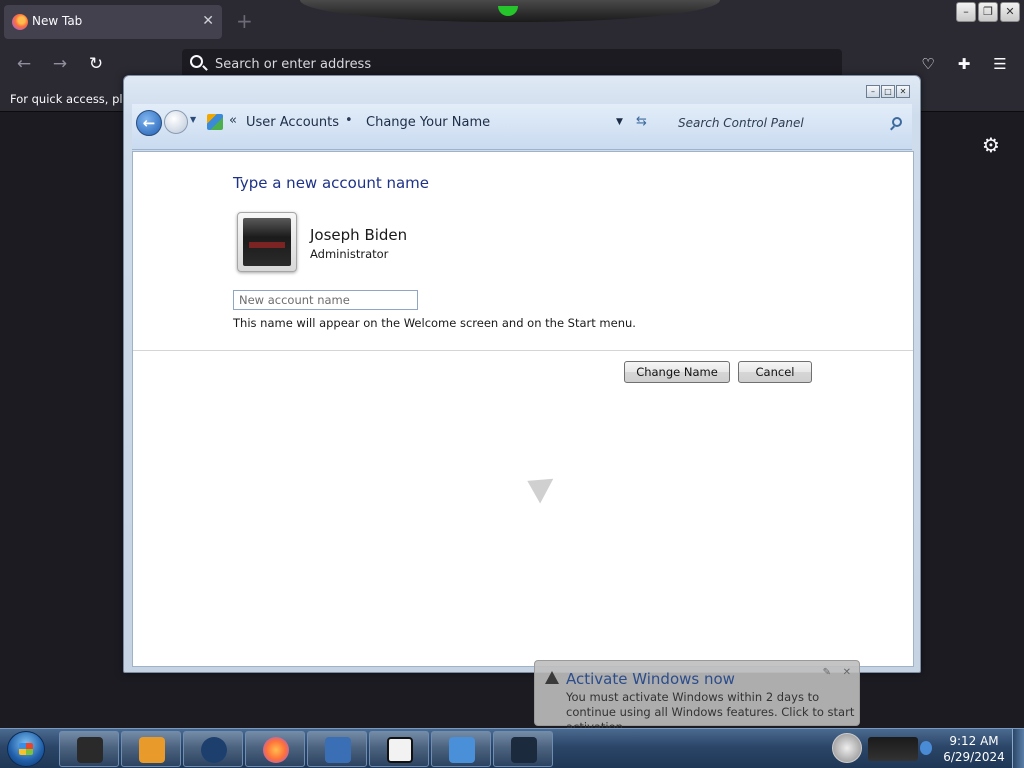 The width and height of the screenshot is (1024, 768). I want to click on wallpaper-accent, so click(508, 11).